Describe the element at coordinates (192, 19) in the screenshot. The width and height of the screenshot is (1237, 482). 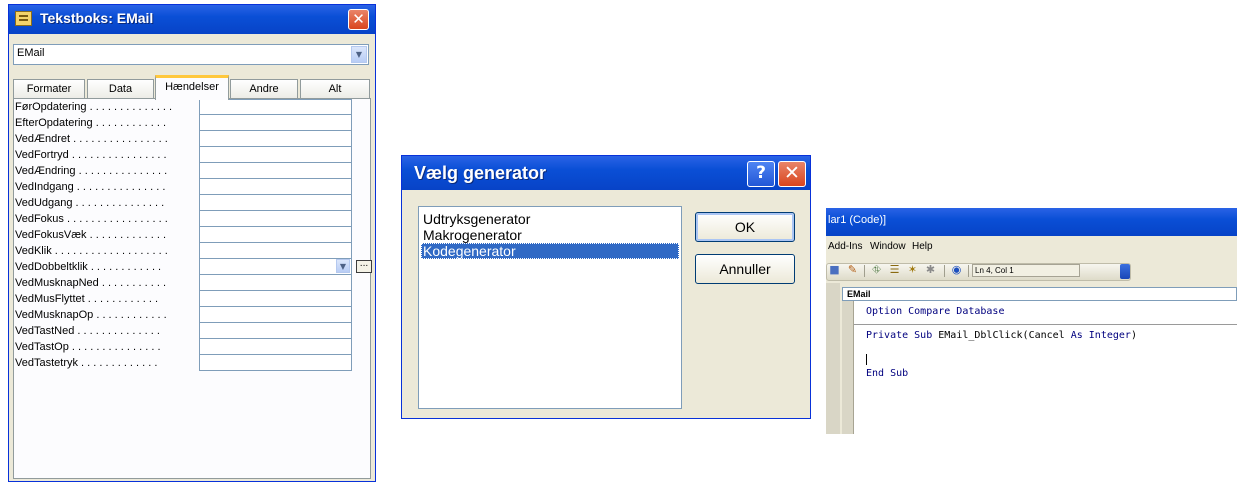
I see `property-sheet-titlebar: Tekstboks: EMail ✕` at that location.